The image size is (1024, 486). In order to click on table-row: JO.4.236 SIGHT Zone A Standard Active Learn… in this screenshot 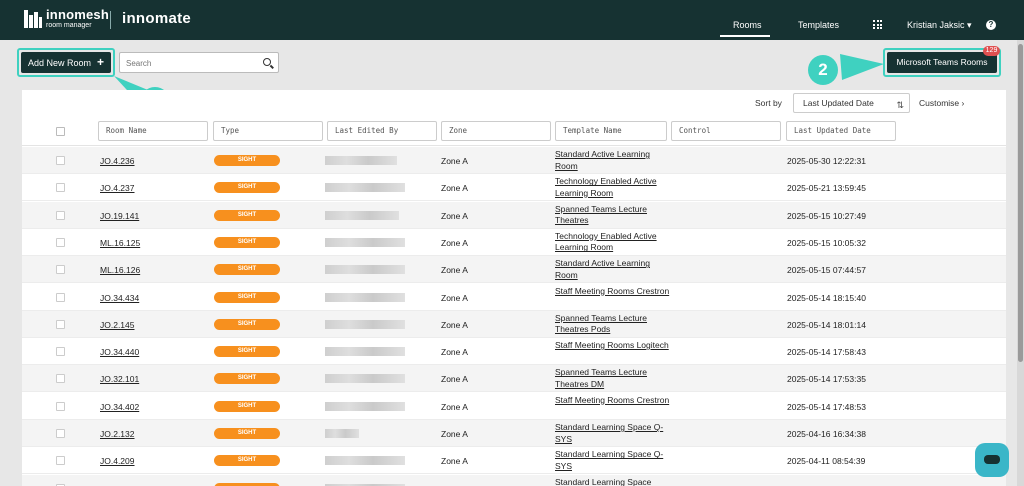, I will do `click(514, 160)`.